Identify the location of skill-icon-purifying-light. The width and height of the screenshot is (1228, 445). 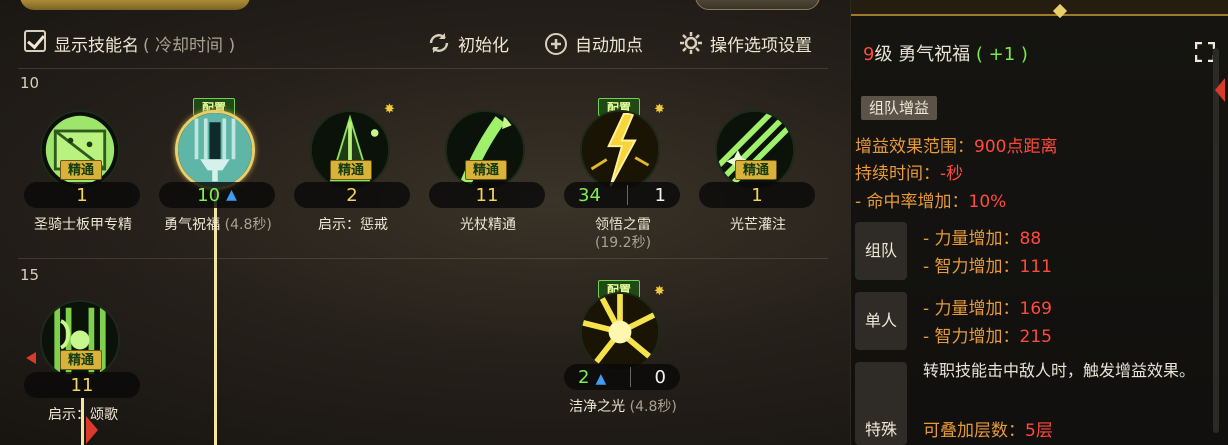
(620, 332).